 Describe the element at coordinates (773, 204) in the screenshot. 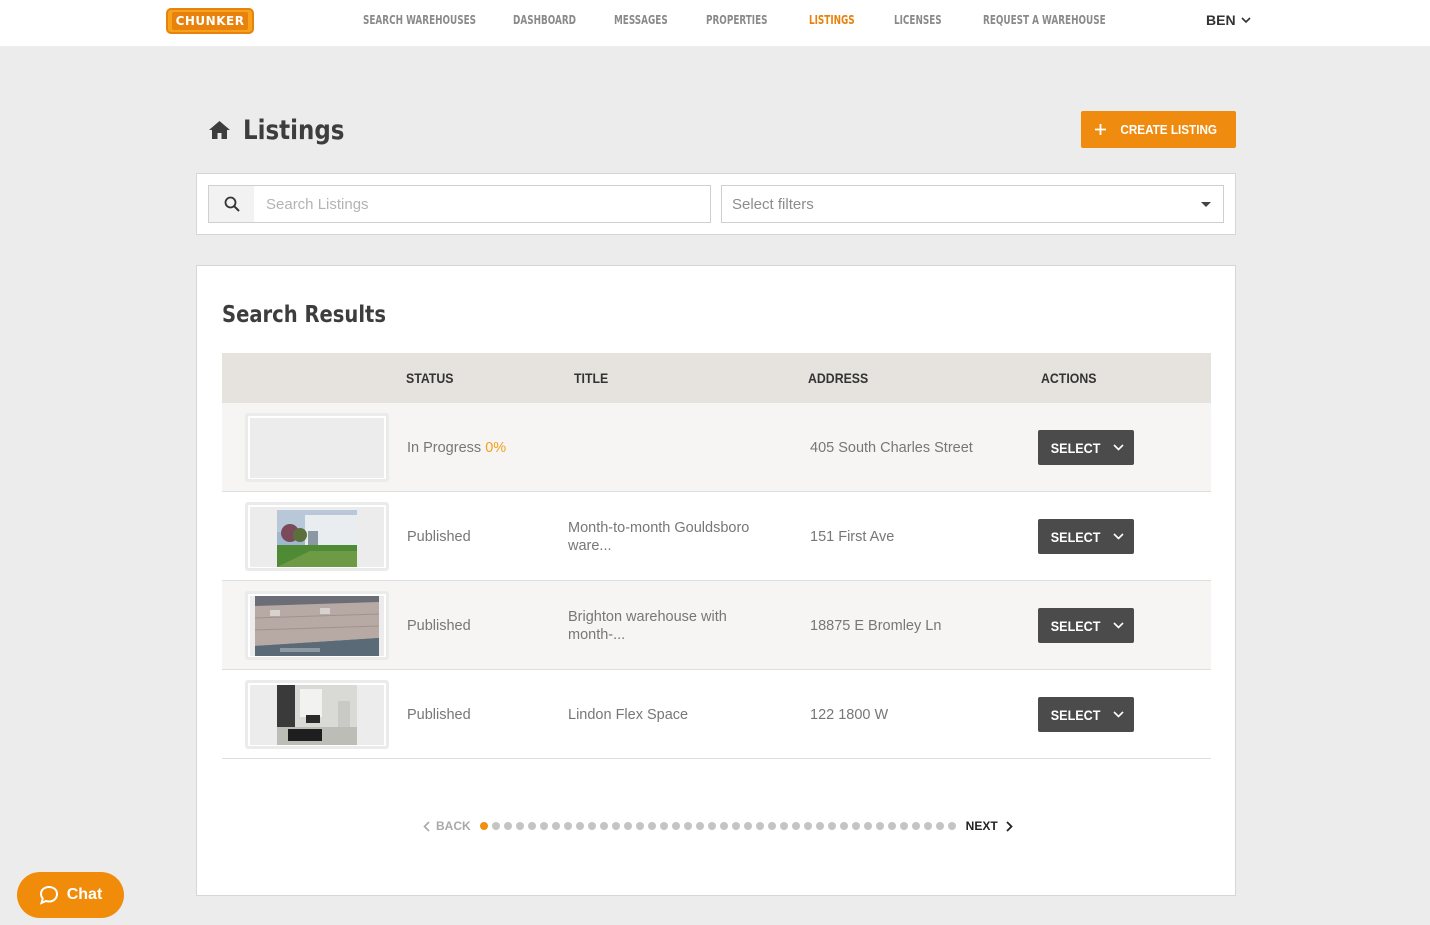

I see `filter-placeholder: Select filters` at that location.